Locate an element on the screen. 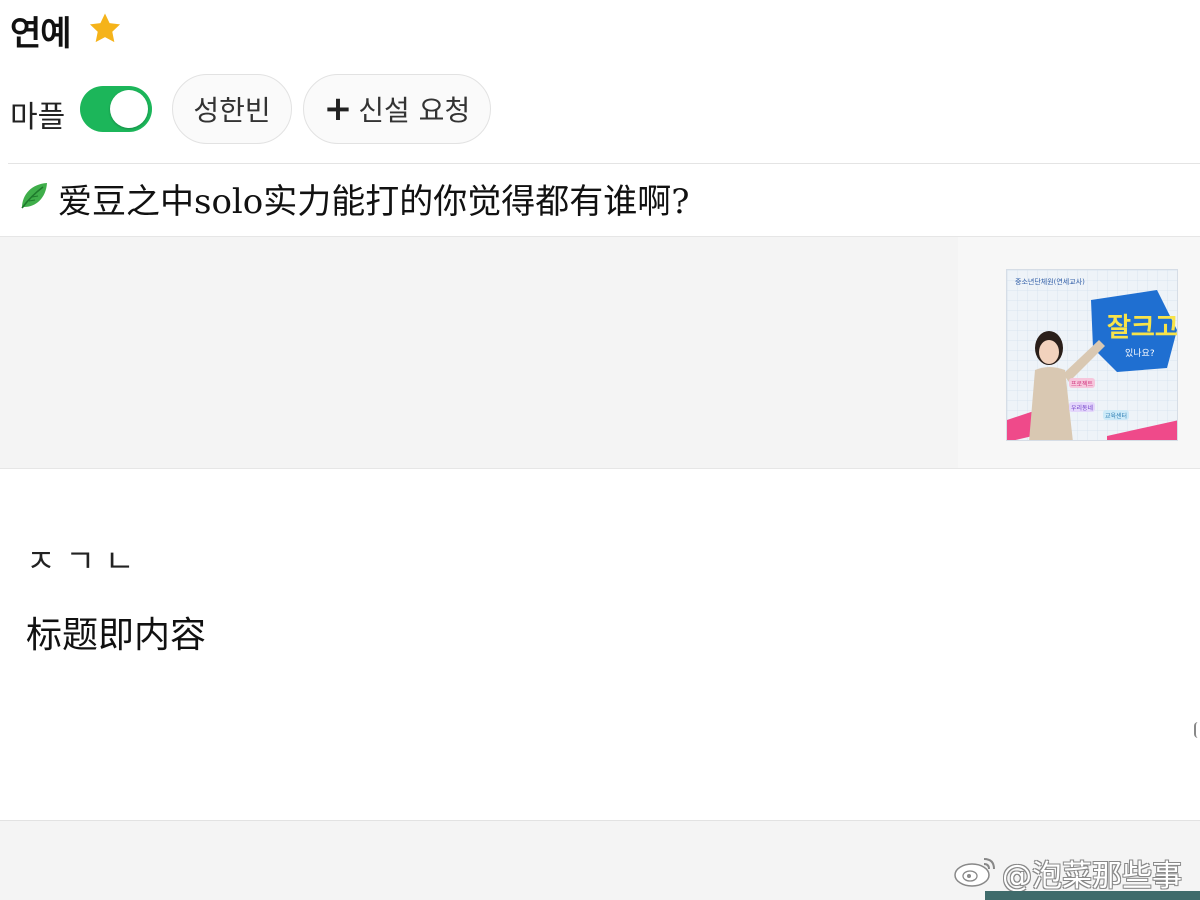 The width and height of the screenshot is (1200, 900). weibo-icon is located at coordinates (974, 872).